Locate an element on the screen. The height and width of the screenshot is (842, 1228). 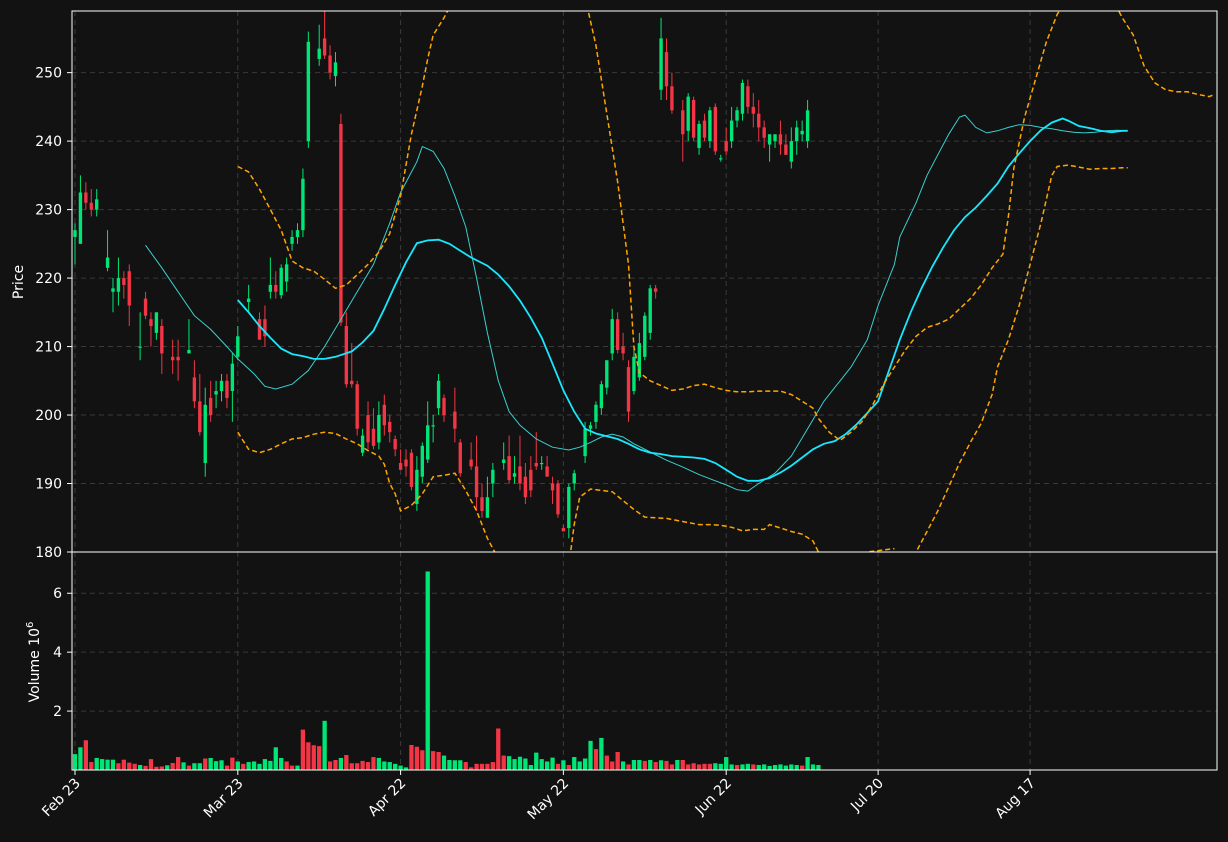
price-axis-label: Price is located at coordinates (19, 282).